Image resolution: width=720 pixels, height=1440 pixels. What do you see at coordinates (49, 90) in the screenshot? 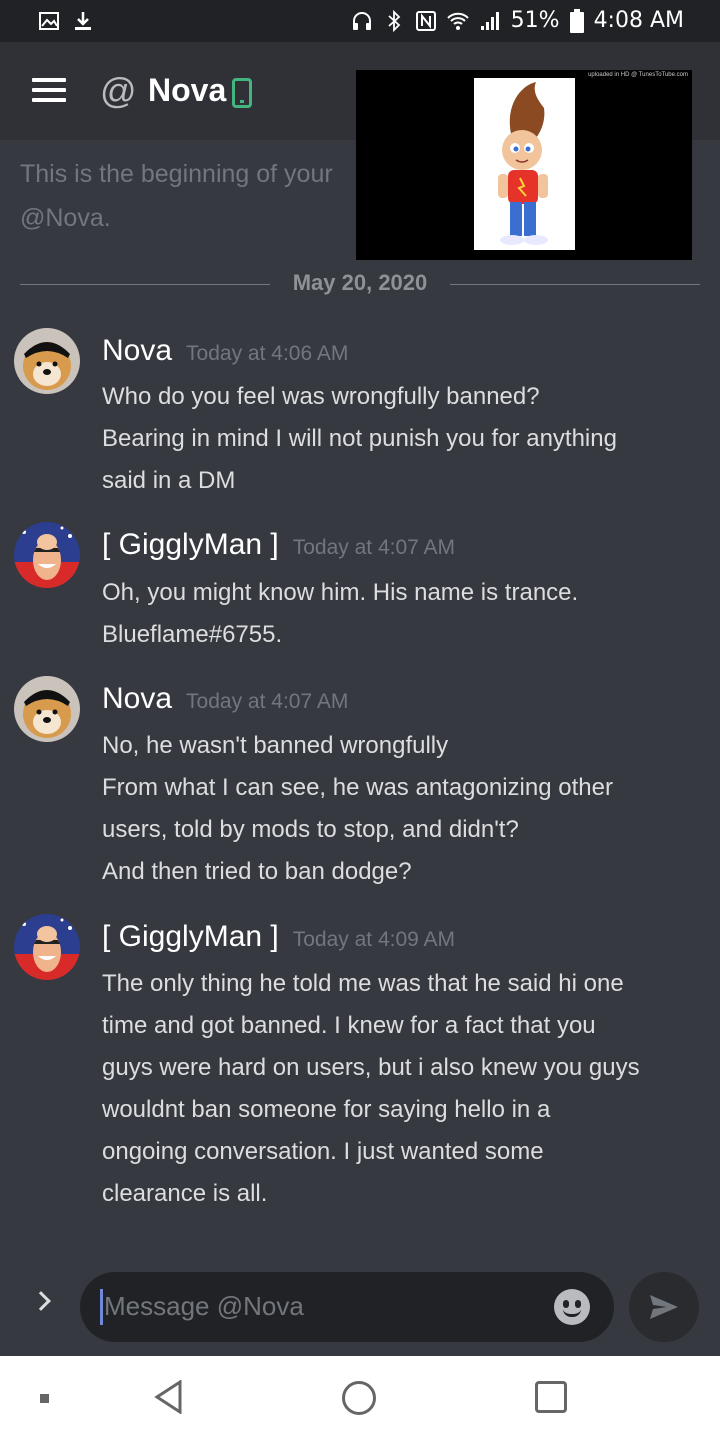
I see `hamburger-icon` at bounding box center [49, 90].